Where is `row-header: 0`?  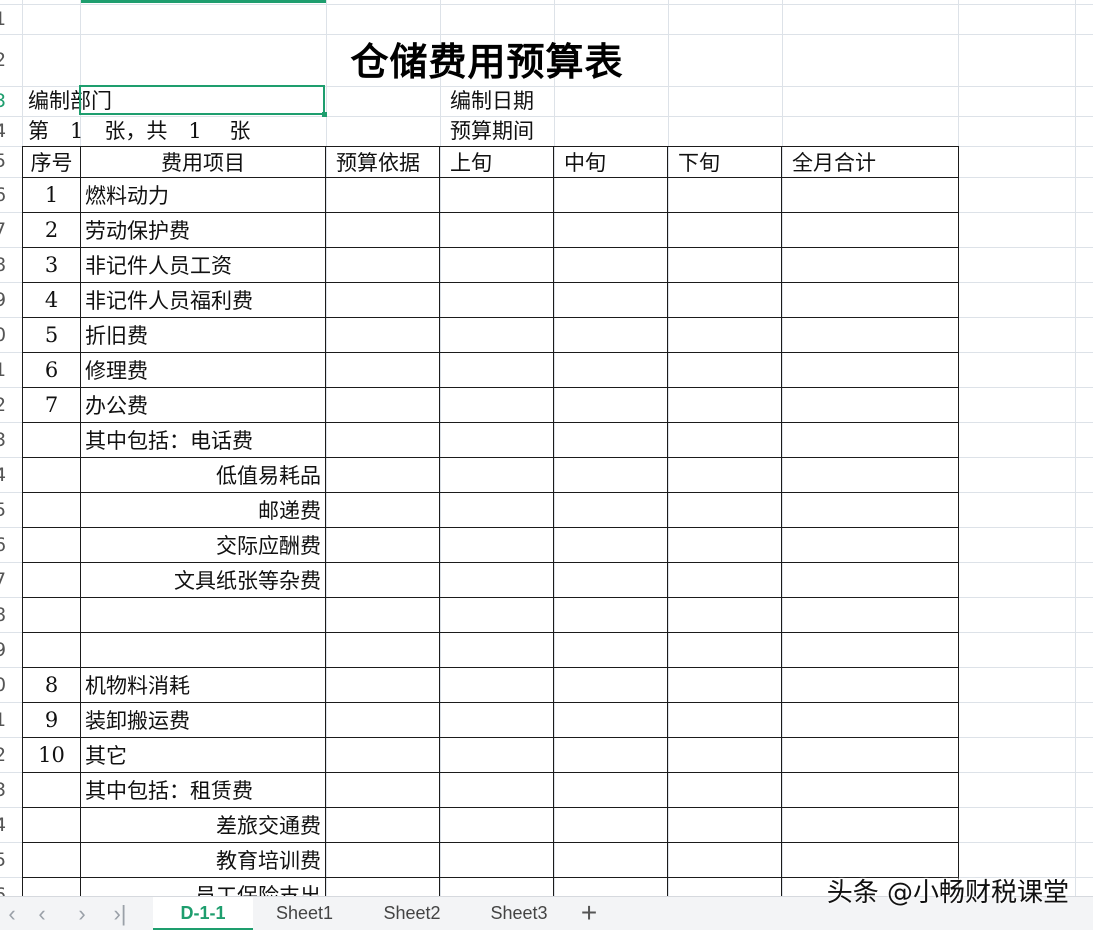 row-header: 0 is located at coordinates (6, 335).